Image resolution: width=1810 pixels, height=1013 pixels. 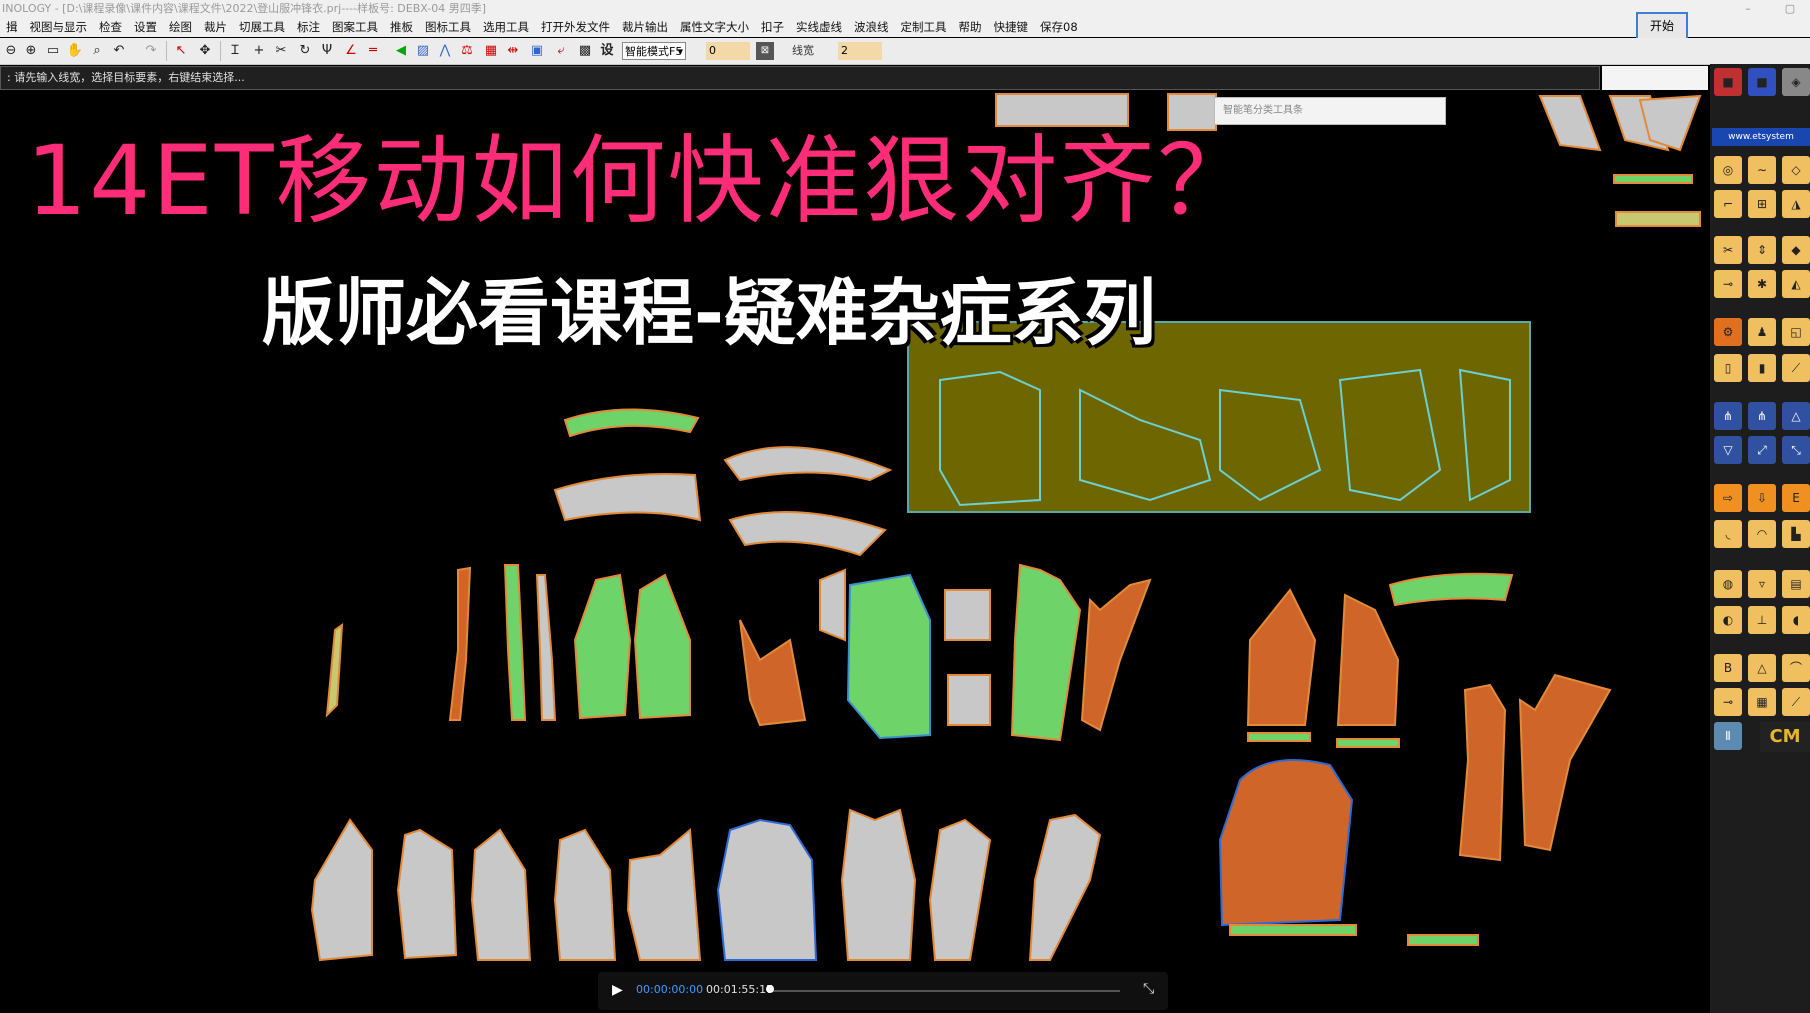 I want to click on layout-icon: ▣, so click(x=537, y=51).